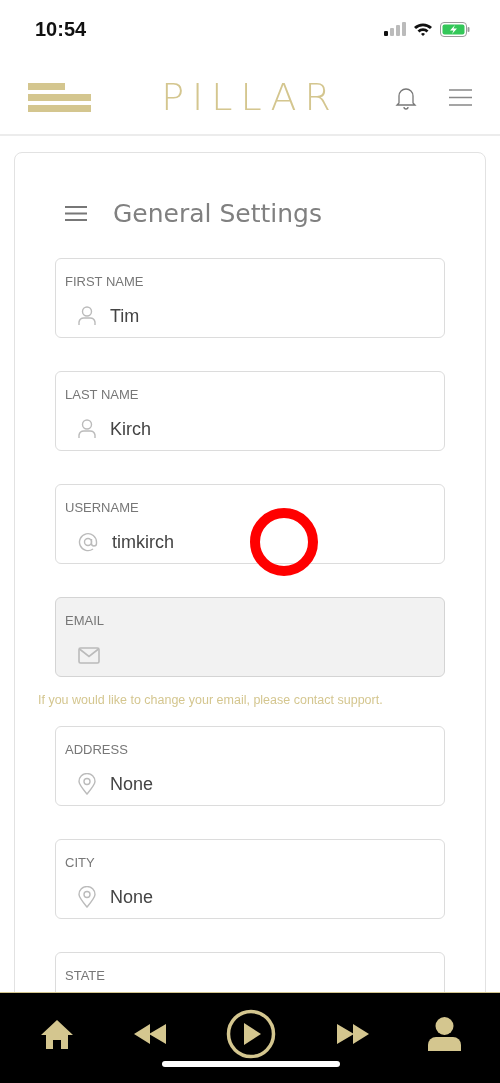 The image size is (500, 1083). What do you see at coordinates (102, 394) in the screenshot?
I see `field-label: LAST NAME` at bounding box center [102, 394].